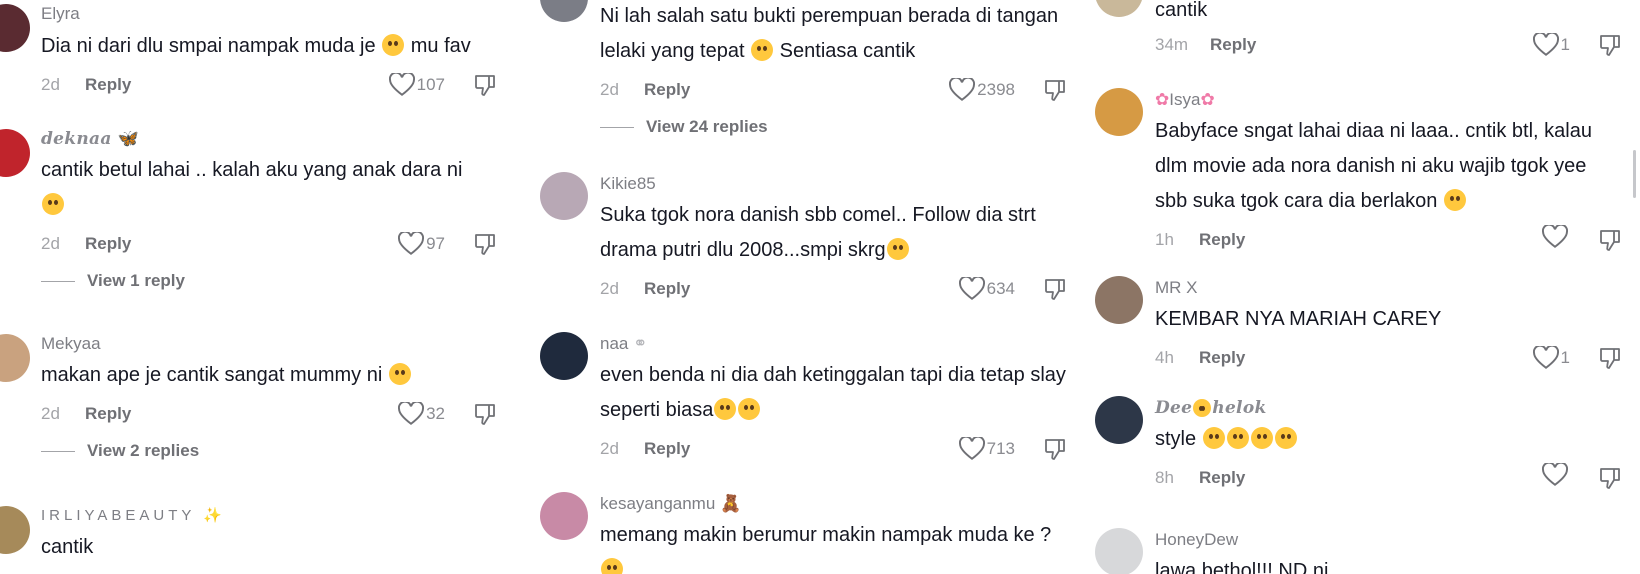 Image resolution: width=1640 pixels, height=574 pixels. Describe the element at coordinates (213, 515) in the screenshot. I see `sparkles-icon: ✨` at that location.